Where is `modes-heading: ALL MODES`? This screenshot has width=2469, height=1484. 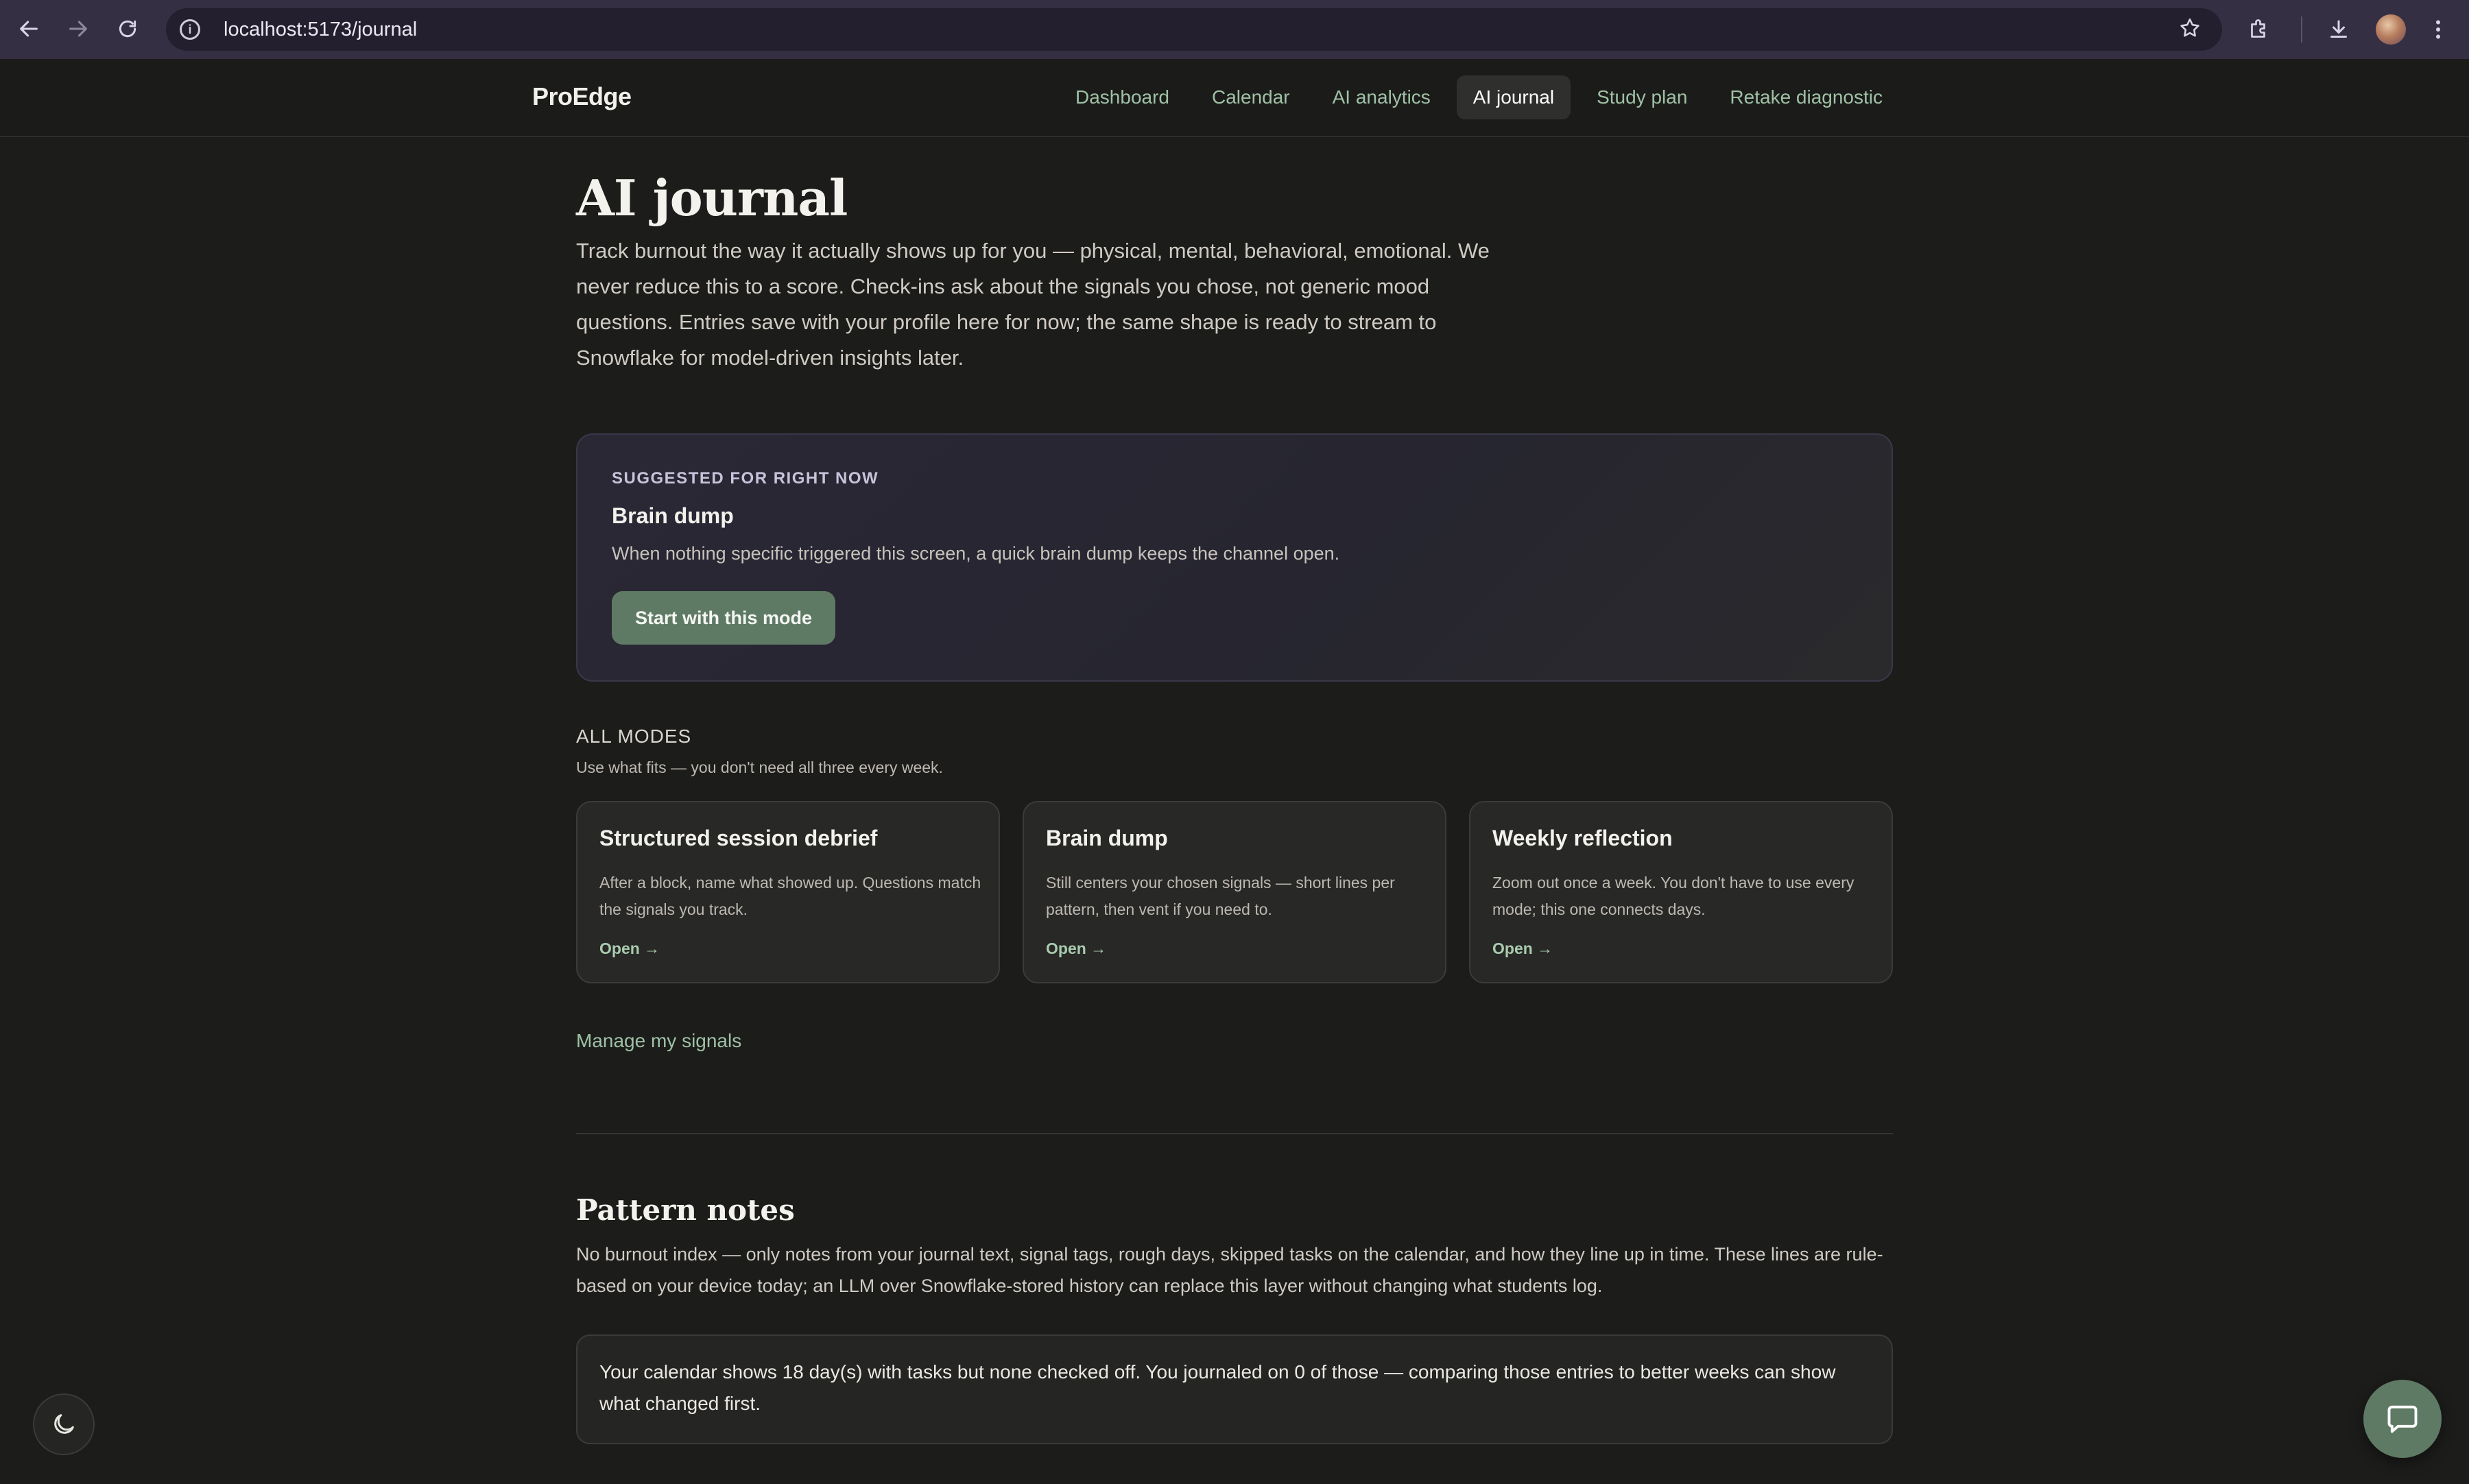 modes-heading: ALL MODES is located at coordinates (634, 736).